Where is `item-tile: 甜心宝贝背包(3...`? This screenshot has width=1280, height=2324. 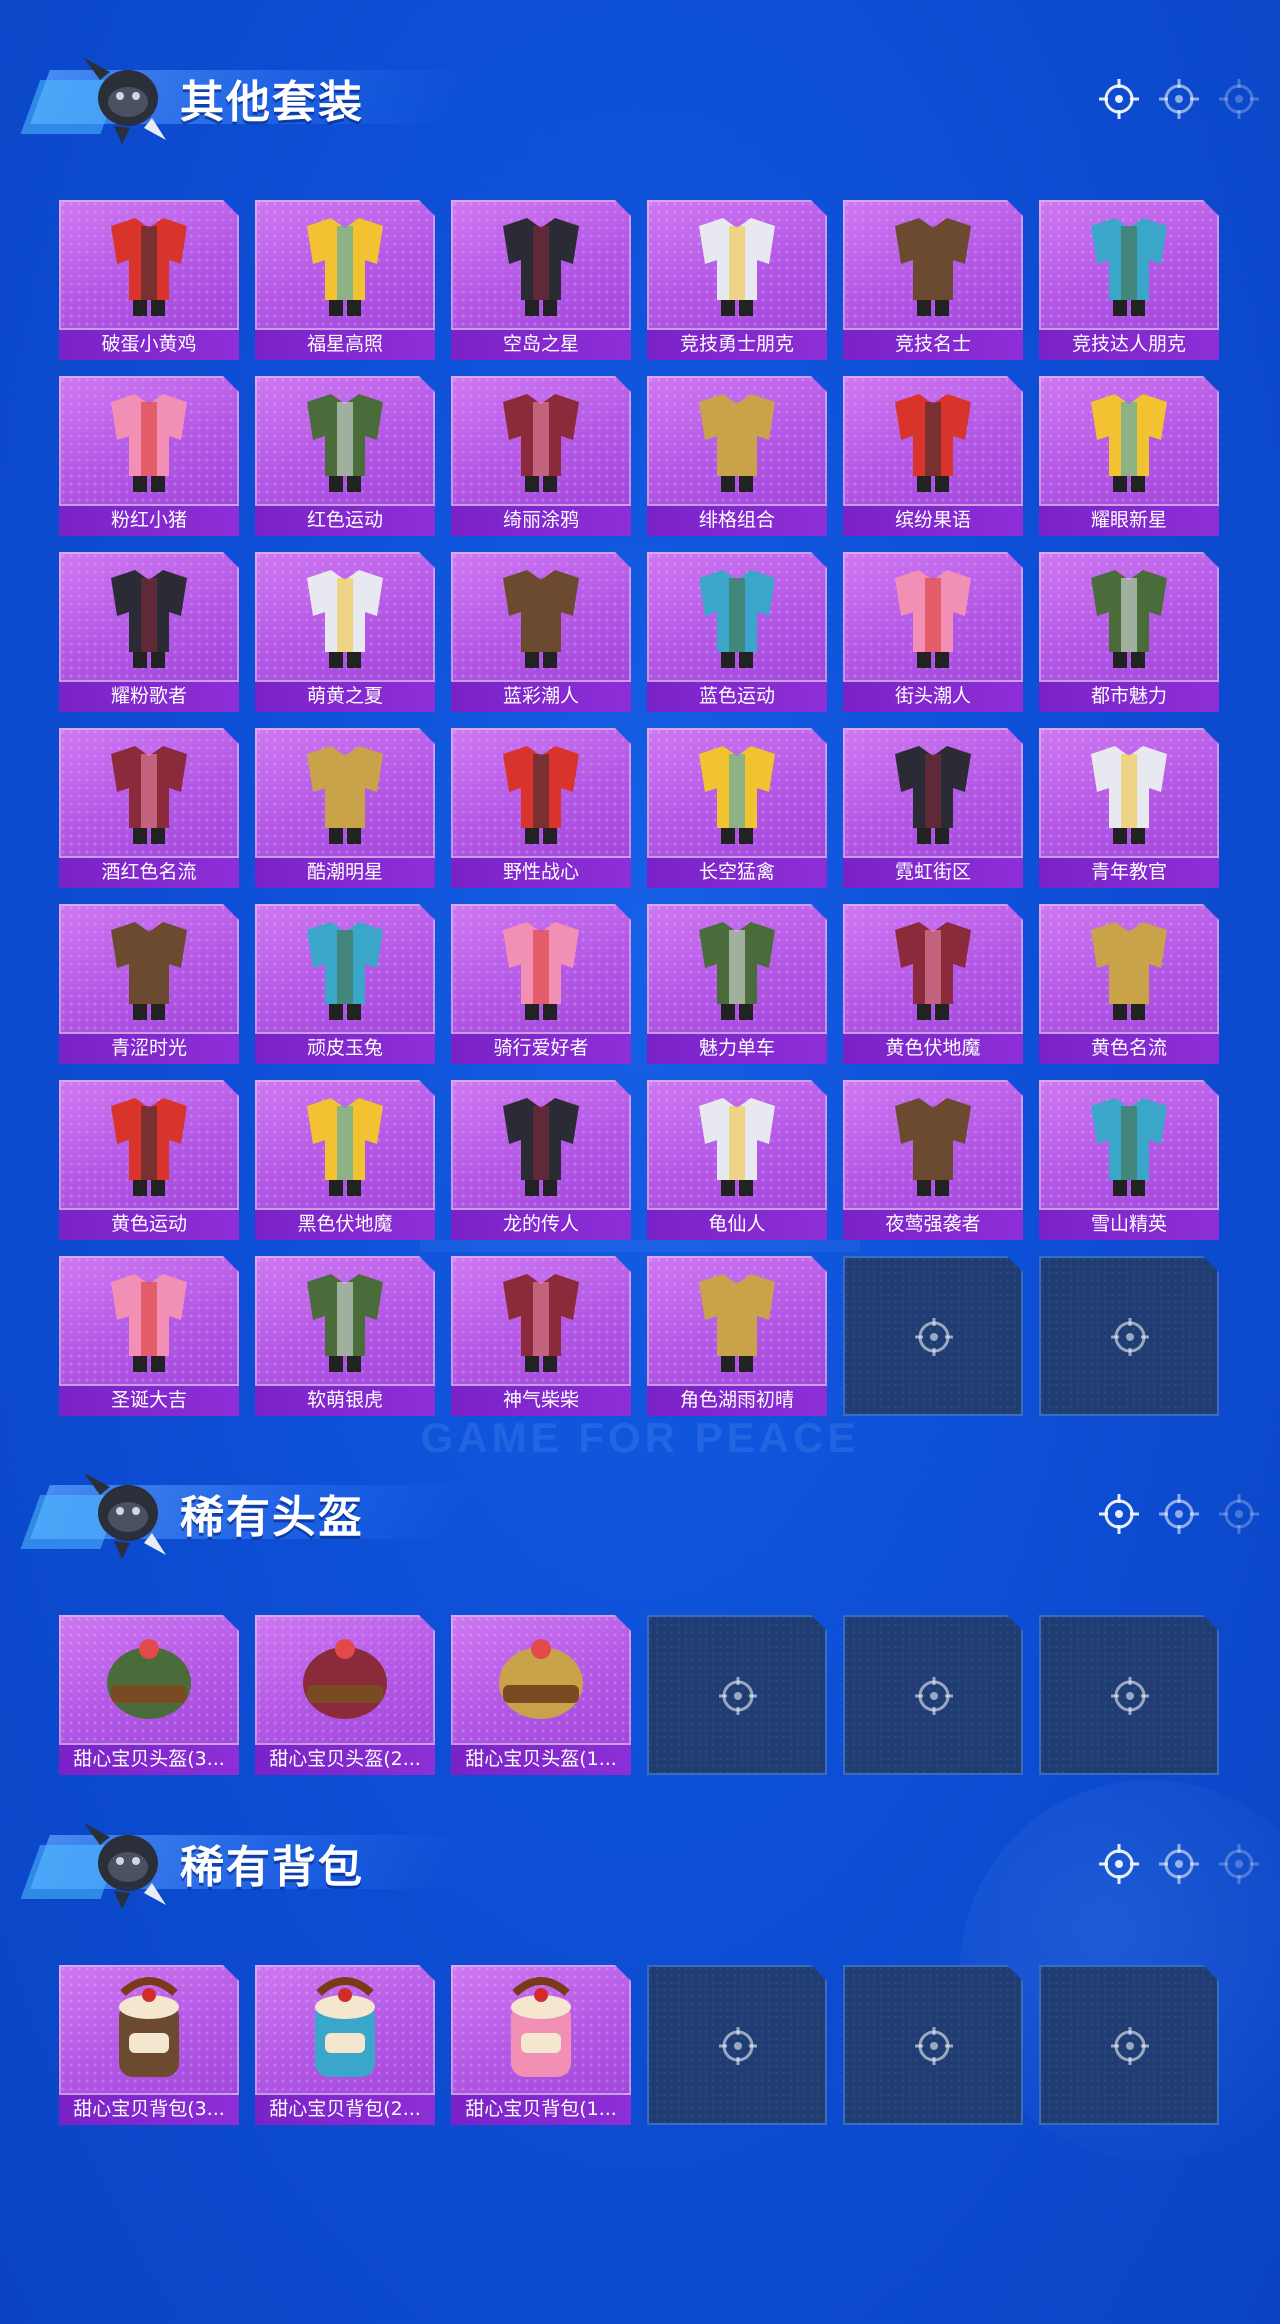 item-tile: 甜心宝贝背包(3... is located at coordinates (149, 2045).